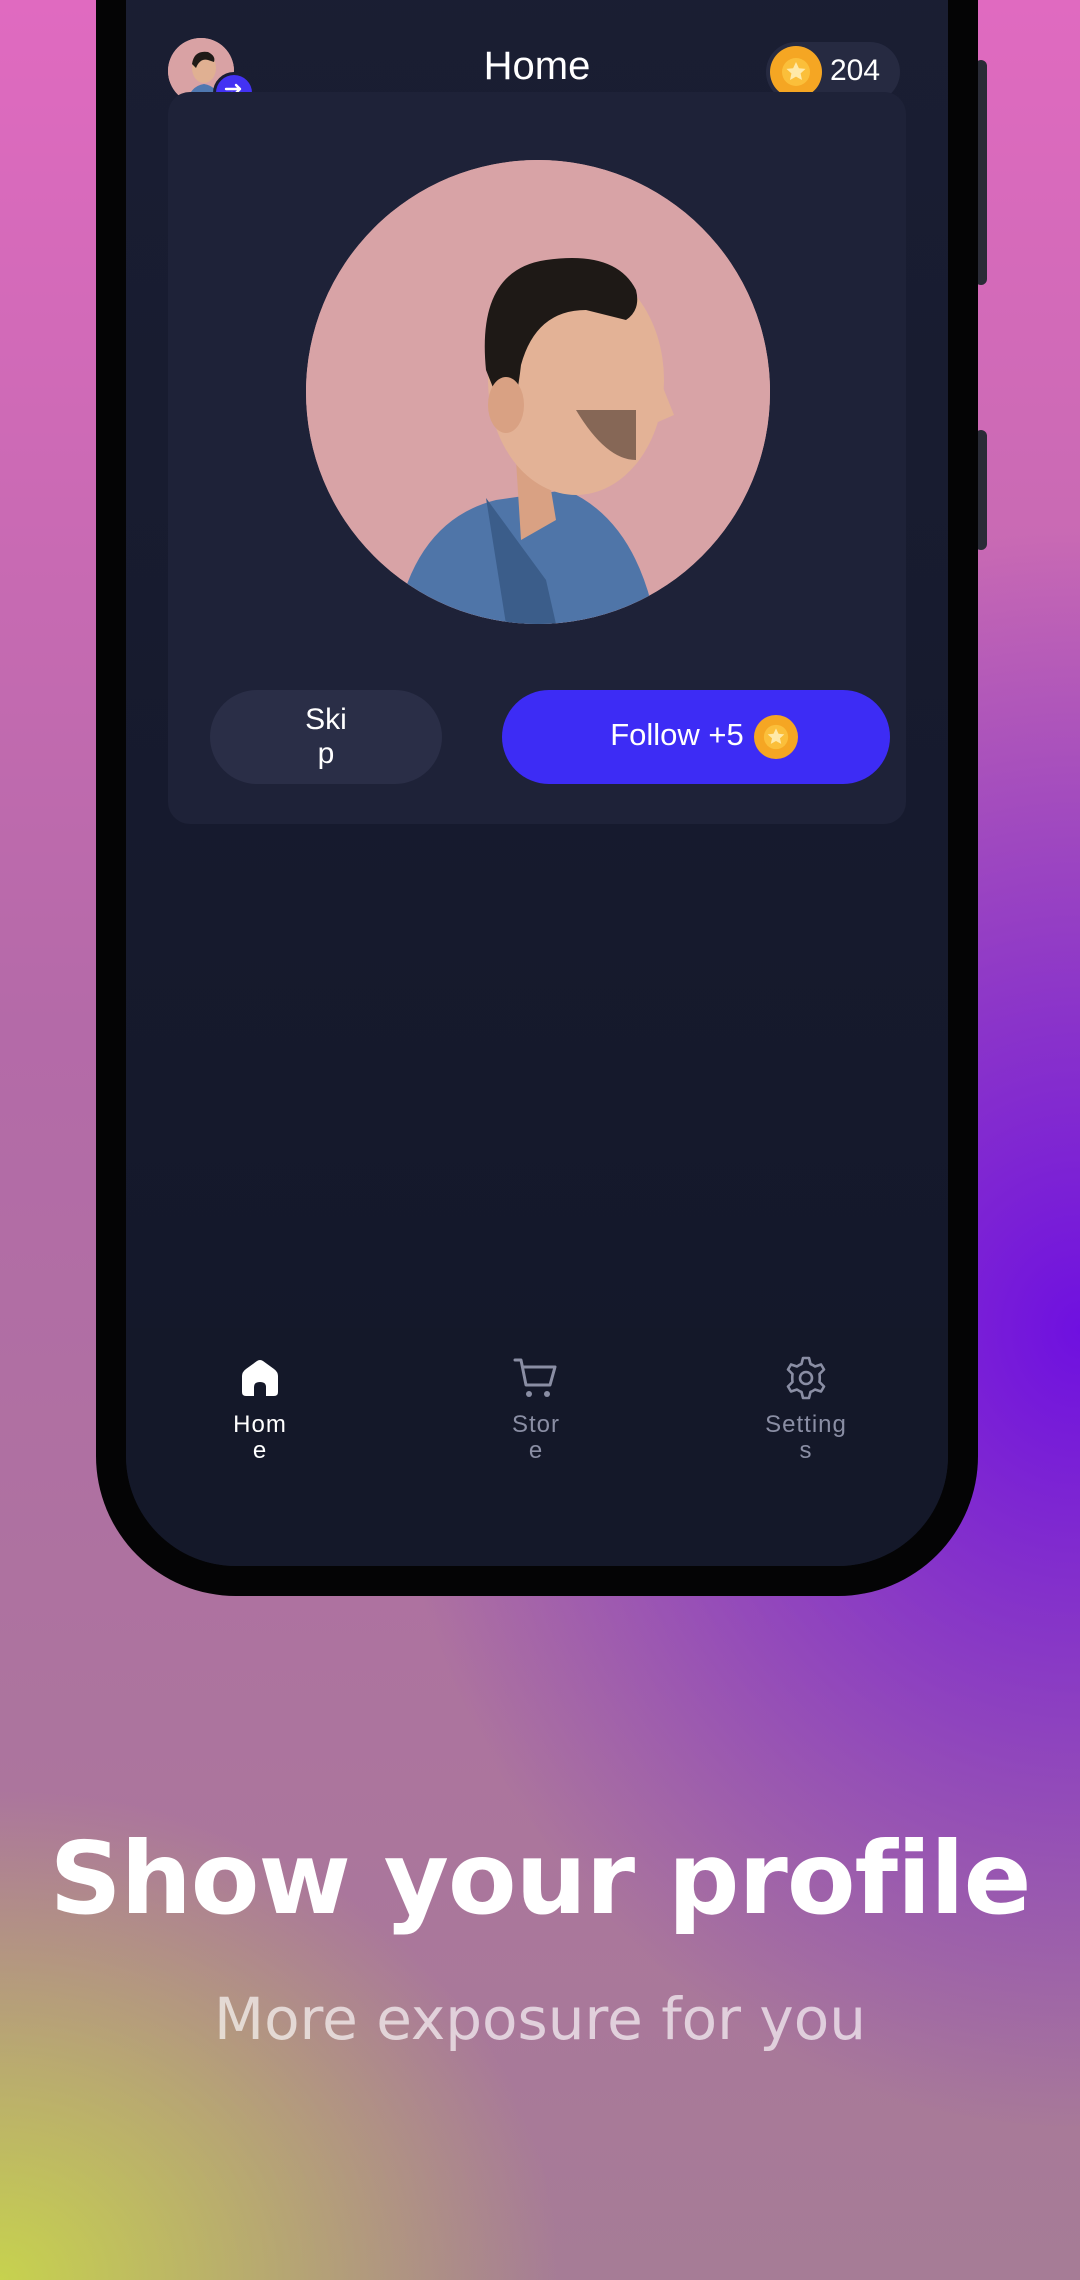 The height and width of the screenshot is (2280, 1080). What do you see at coordinates (855, 70) in the screenshot?
I see `coin-count: 204` at bounding box center [855, 70].